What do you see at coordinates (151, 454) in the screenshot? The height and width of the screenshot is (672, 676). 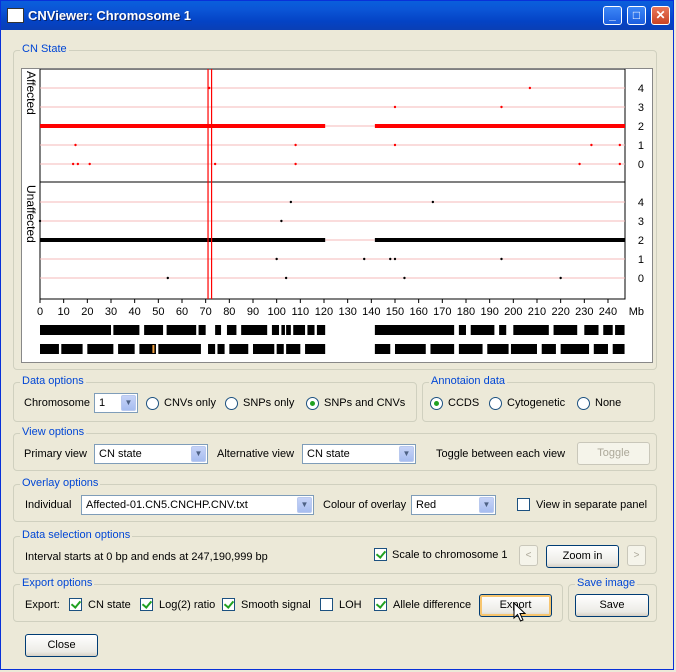 I see `primary-view-select: CN state ▼` at bounding box center [151, 454].